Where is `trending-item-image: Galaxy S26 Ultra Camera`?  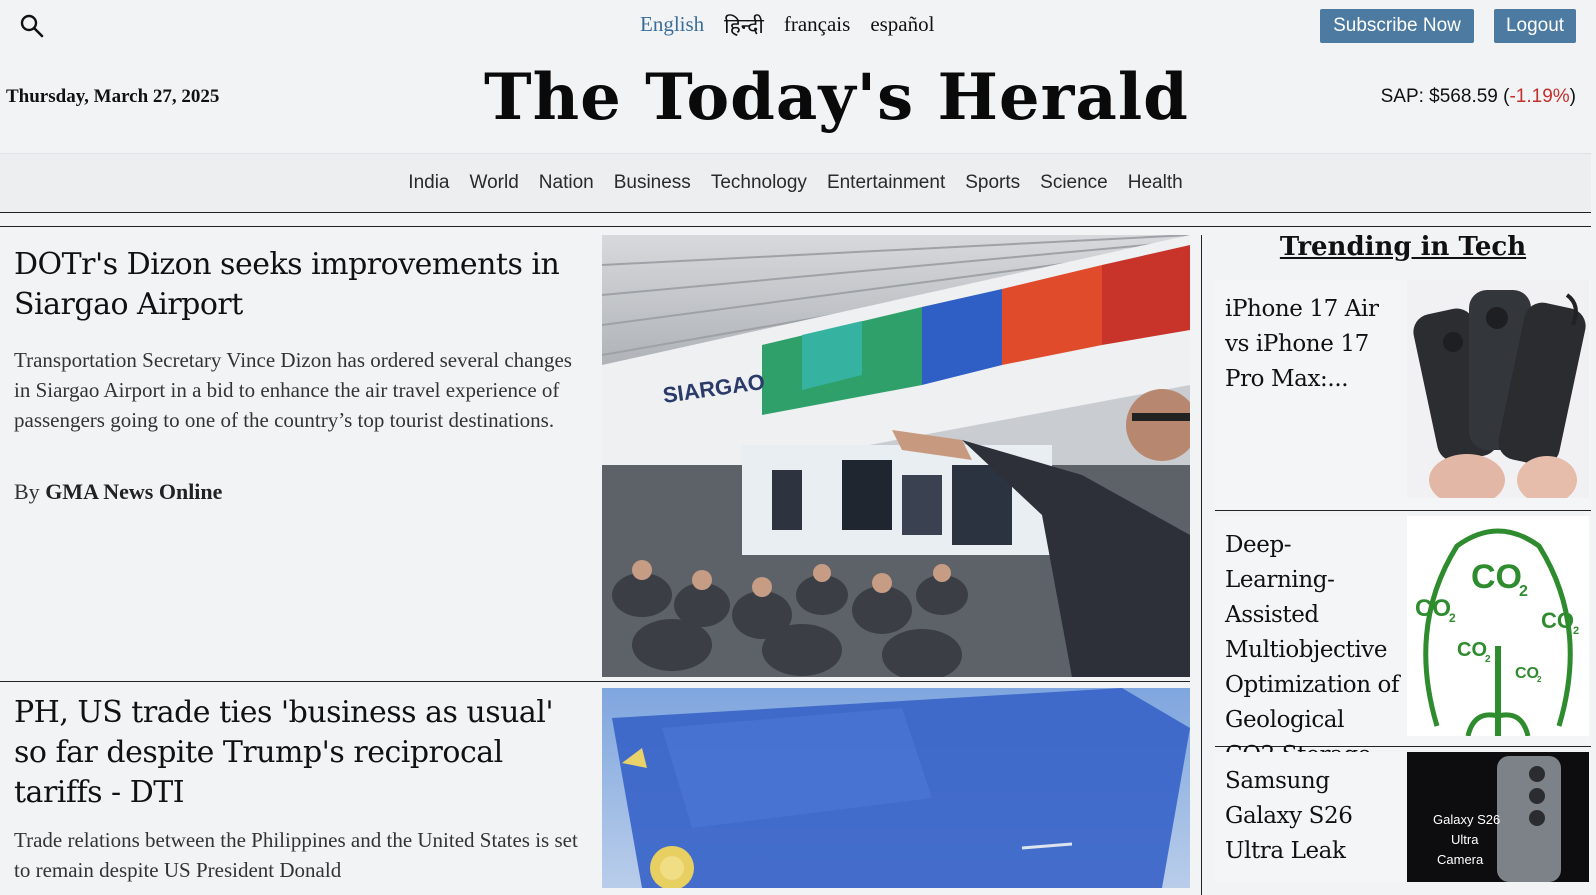
trending-item-image: Galaxy S26 Ultra Camera is located at coordinates (1498, 817).